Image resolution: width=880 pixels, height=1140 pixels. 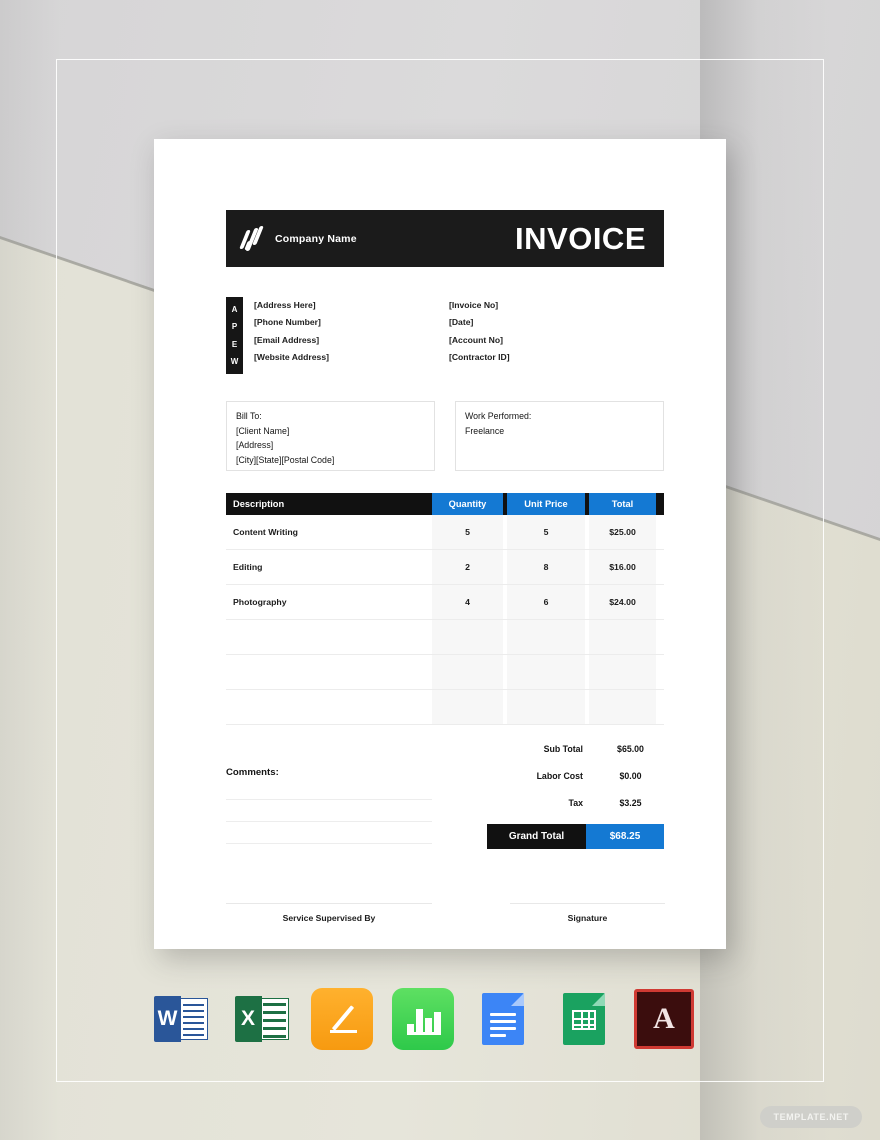 I want to click on row-description: Photography, so click(x=260, y=602).